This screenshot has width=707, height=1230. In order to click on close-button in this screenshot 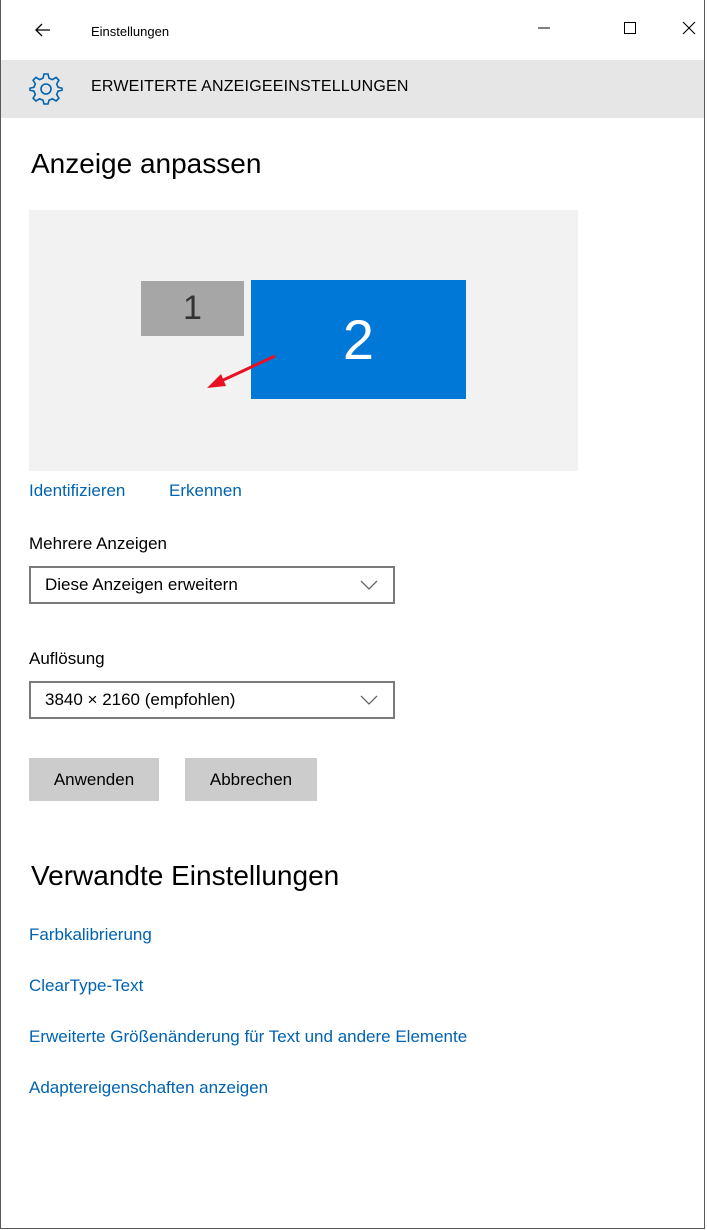, I will do `click(686, 28)`.